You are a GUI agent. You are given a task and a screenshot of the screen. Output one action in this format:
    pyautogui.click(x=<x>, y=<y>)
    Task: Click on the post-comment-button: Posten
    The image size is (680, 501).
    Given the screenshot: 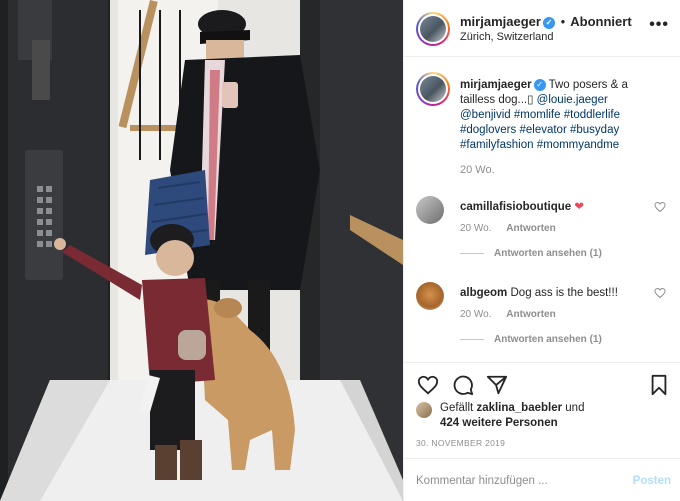 What is the action you would take?
    pyautogui.click(x=652, y=481)
    